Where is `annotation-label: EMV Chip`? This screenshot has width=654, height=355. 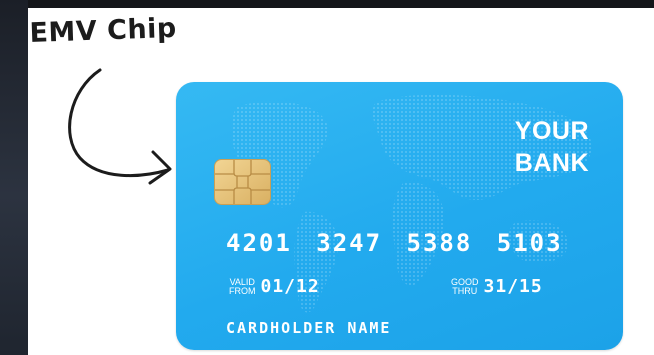
annotation-label: EMV Chip is located at coordinates (103, 30).